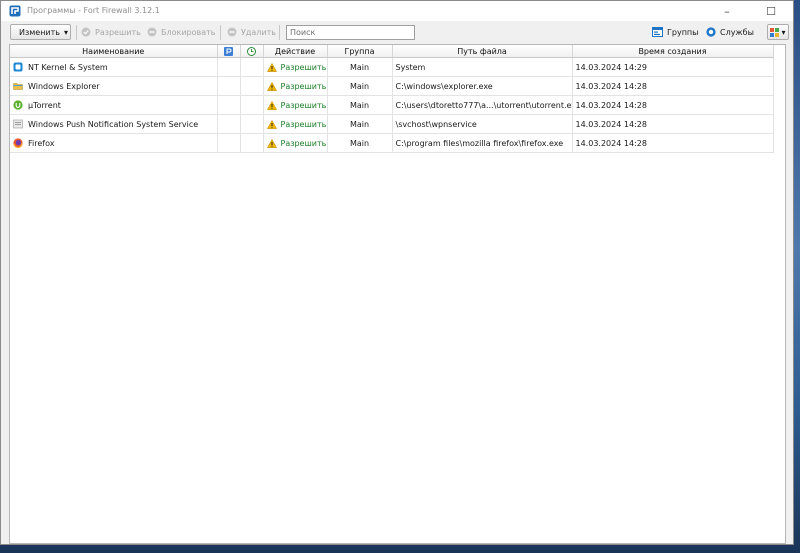 Image resolution: width=800 pixels, height=553 pixels. What do you see at coordinates (675, 32) in the screenshot?
I see `groups-button: Группы` at bounding box center [675, 32].